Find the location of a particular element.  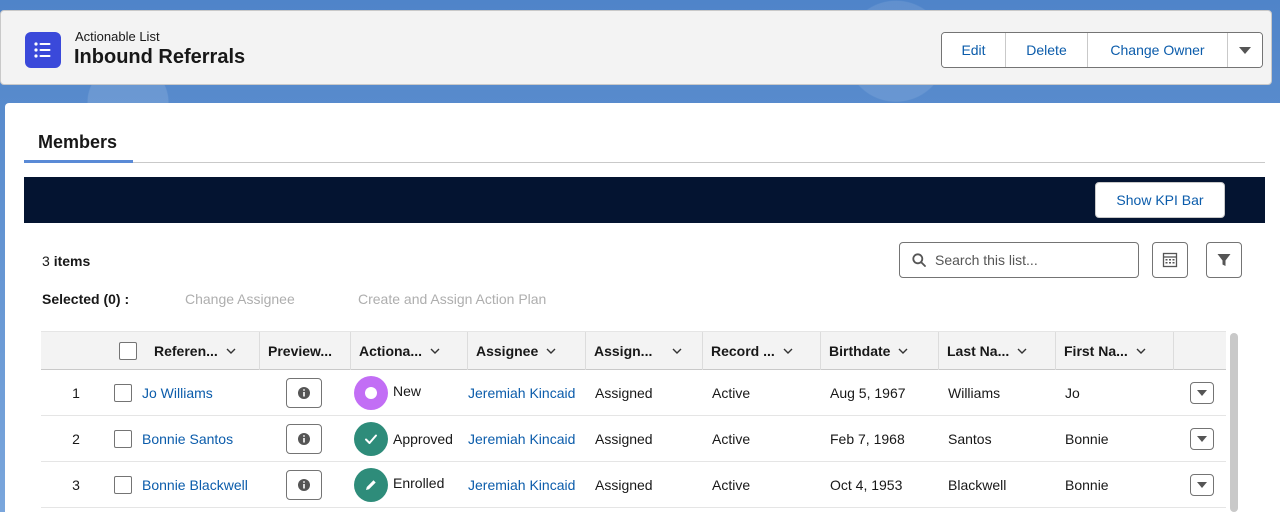

header-birthdate: Birthdate is located at coordinates (879, 351).